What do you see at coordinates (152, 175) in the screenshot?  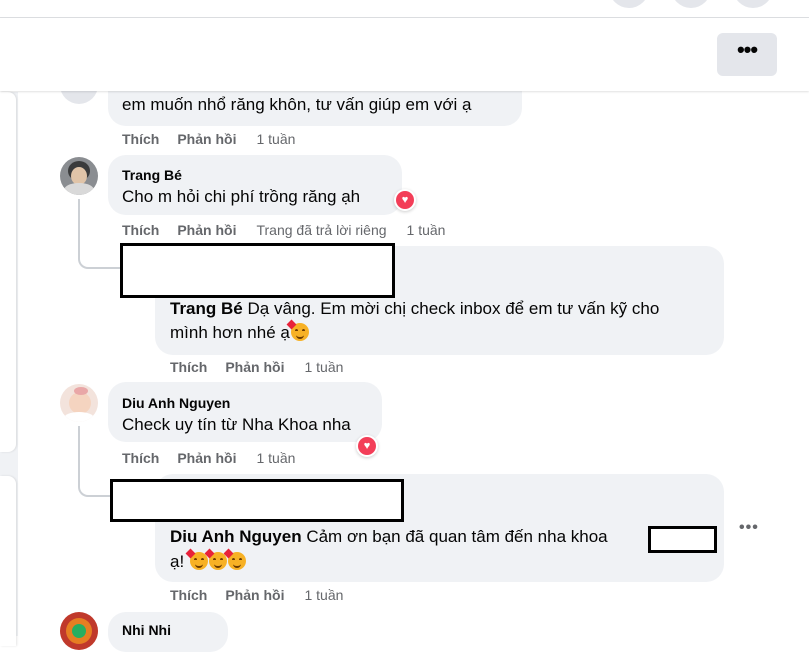 I see `comment-author: Trang Bé` at bounding box center [152, 175].